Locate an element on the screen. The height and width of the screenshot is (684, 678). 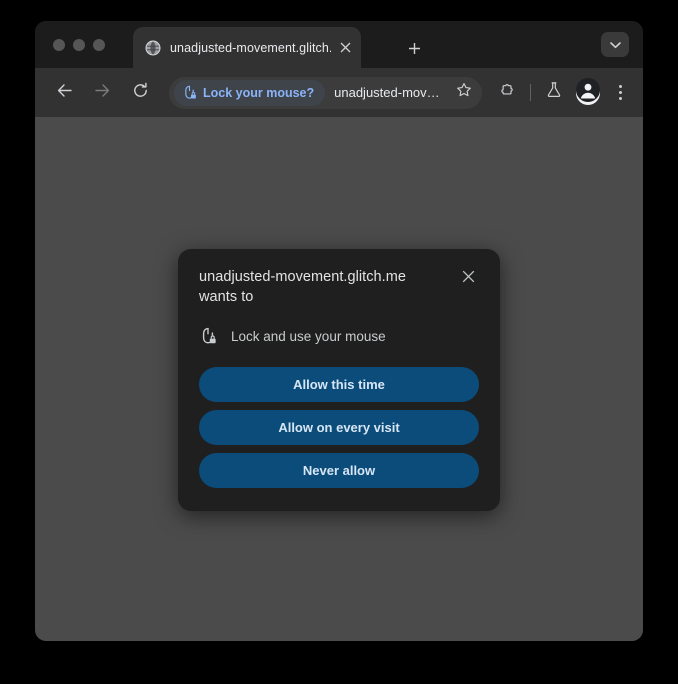
extensions-button is located at coordinates (507, 93).